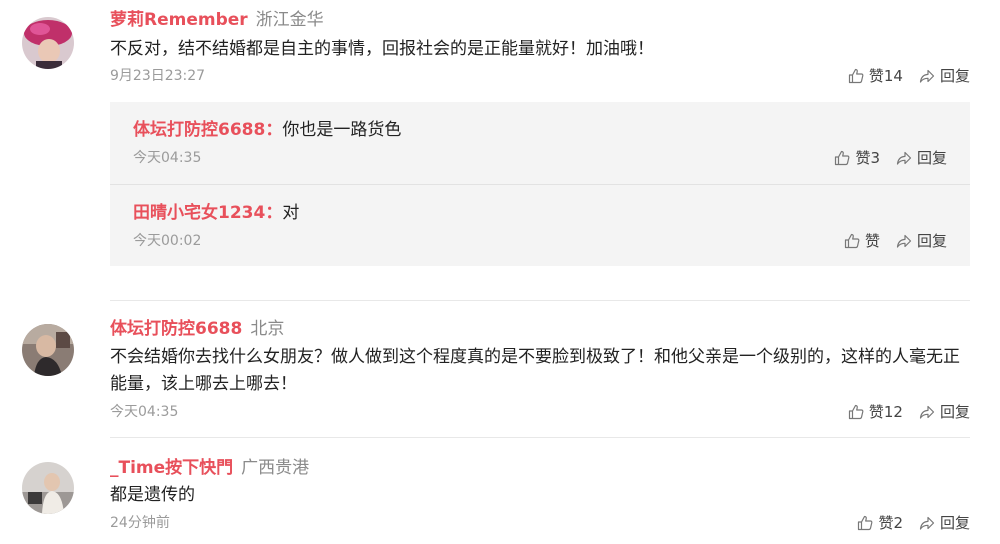 This screenshot has width=1000, height=544. I want to click on comment-header: 萝莉Remember 浙江金华, so click(217, 20).